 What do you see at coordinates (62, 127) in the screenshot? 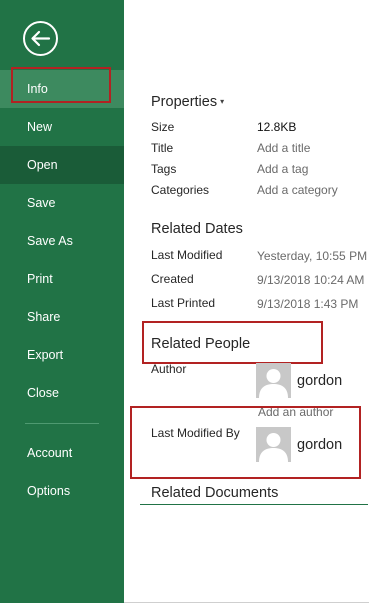
I see `nav-item-new: New` at bounding box center [62, 127].